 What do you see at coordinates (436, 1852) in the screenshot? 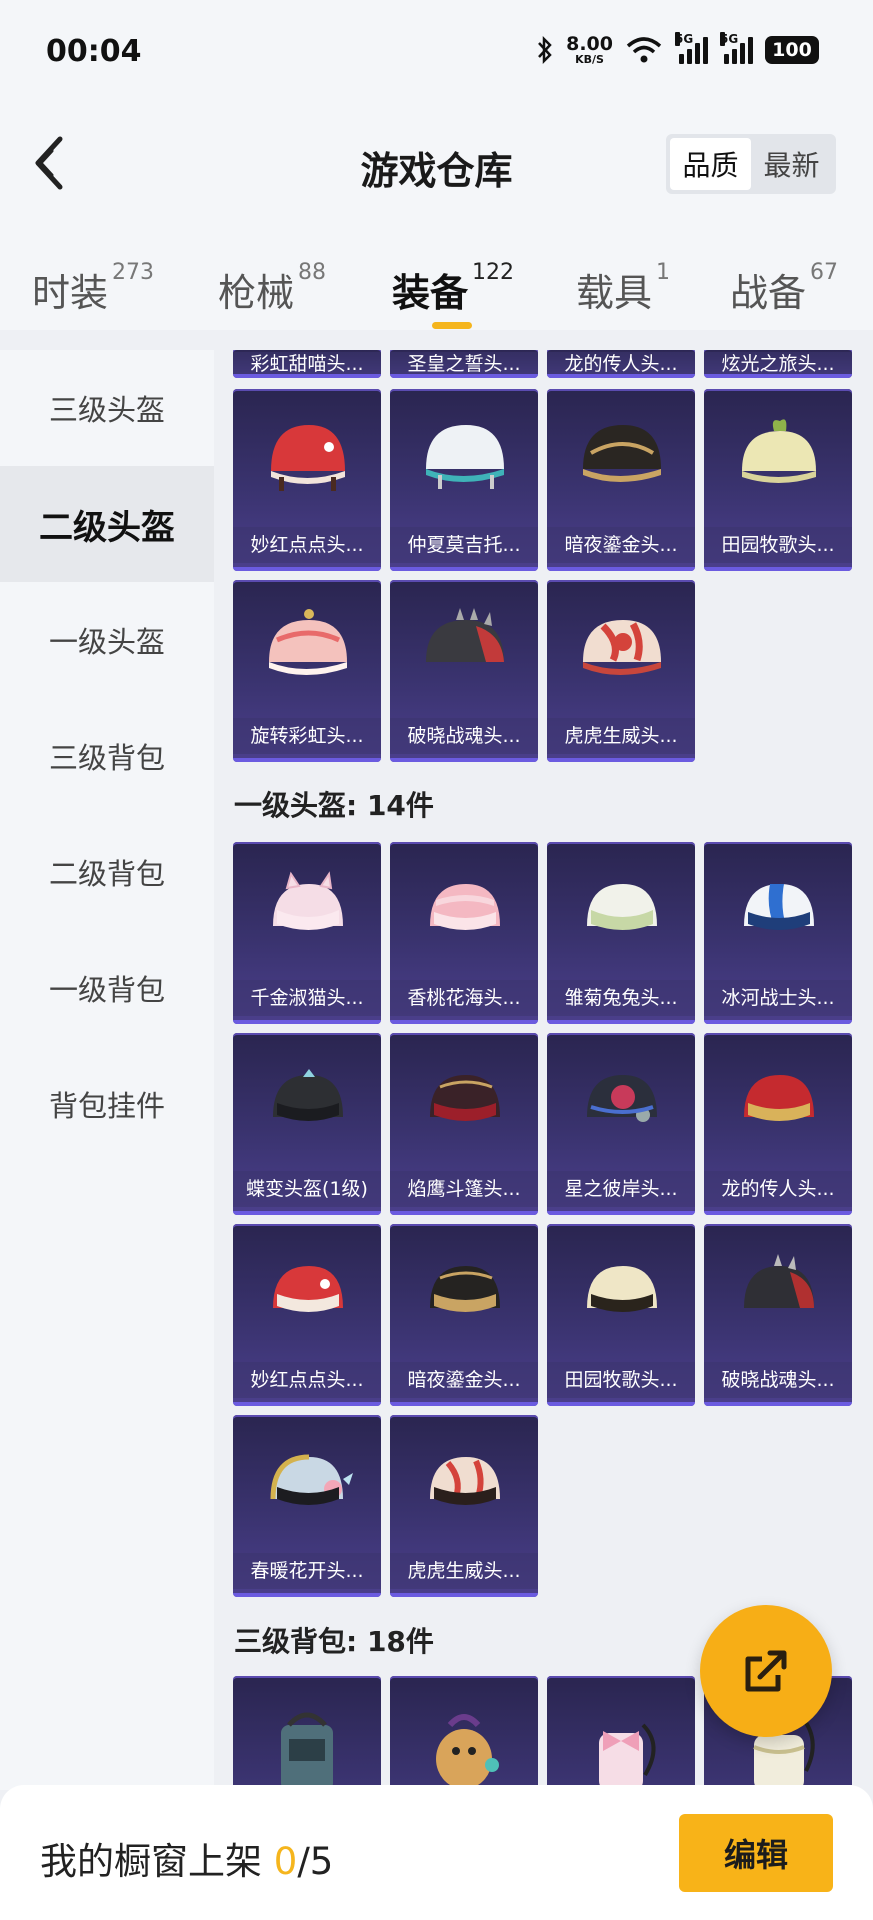
I see `bottom-bar: 我的橱窗上架 0/5 编辑` at bounding box center [436, 1852].